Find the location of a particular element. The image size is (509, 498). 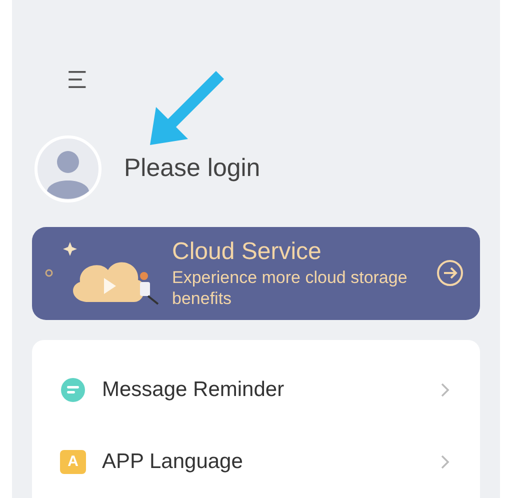

login-link: Please login is located at coordinates (192, 169).